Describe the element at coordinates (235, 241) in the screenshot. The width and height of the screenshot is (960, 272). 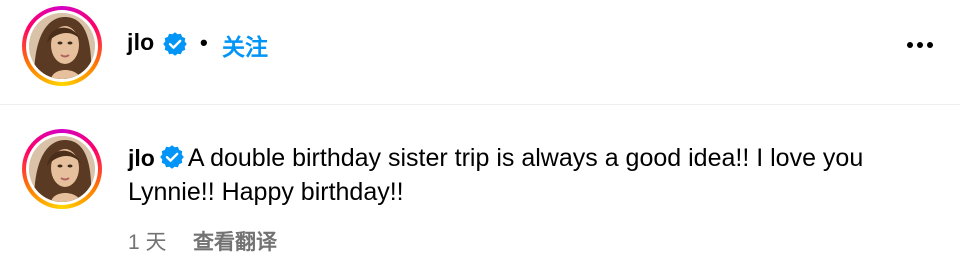
I see `see-translation-button: 查看翻译` at that location.